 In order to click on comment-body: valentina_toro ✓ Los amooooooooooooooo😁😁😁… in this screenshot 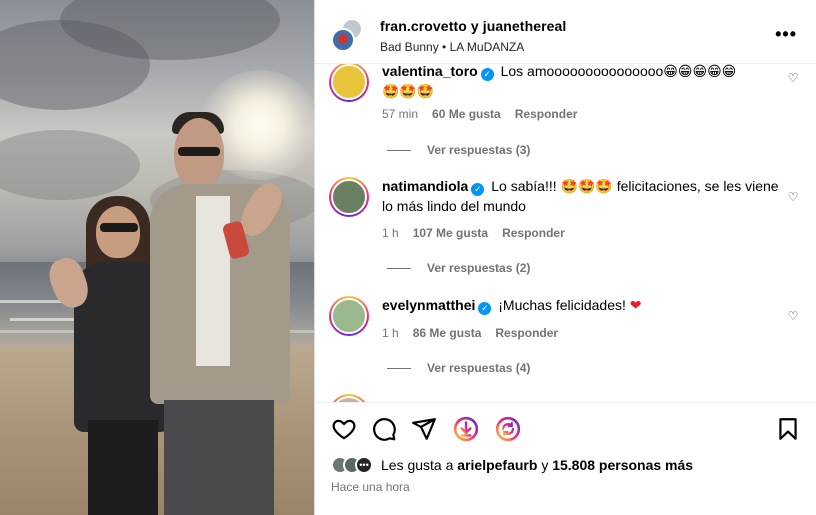, I will do `click(582, 83)`.